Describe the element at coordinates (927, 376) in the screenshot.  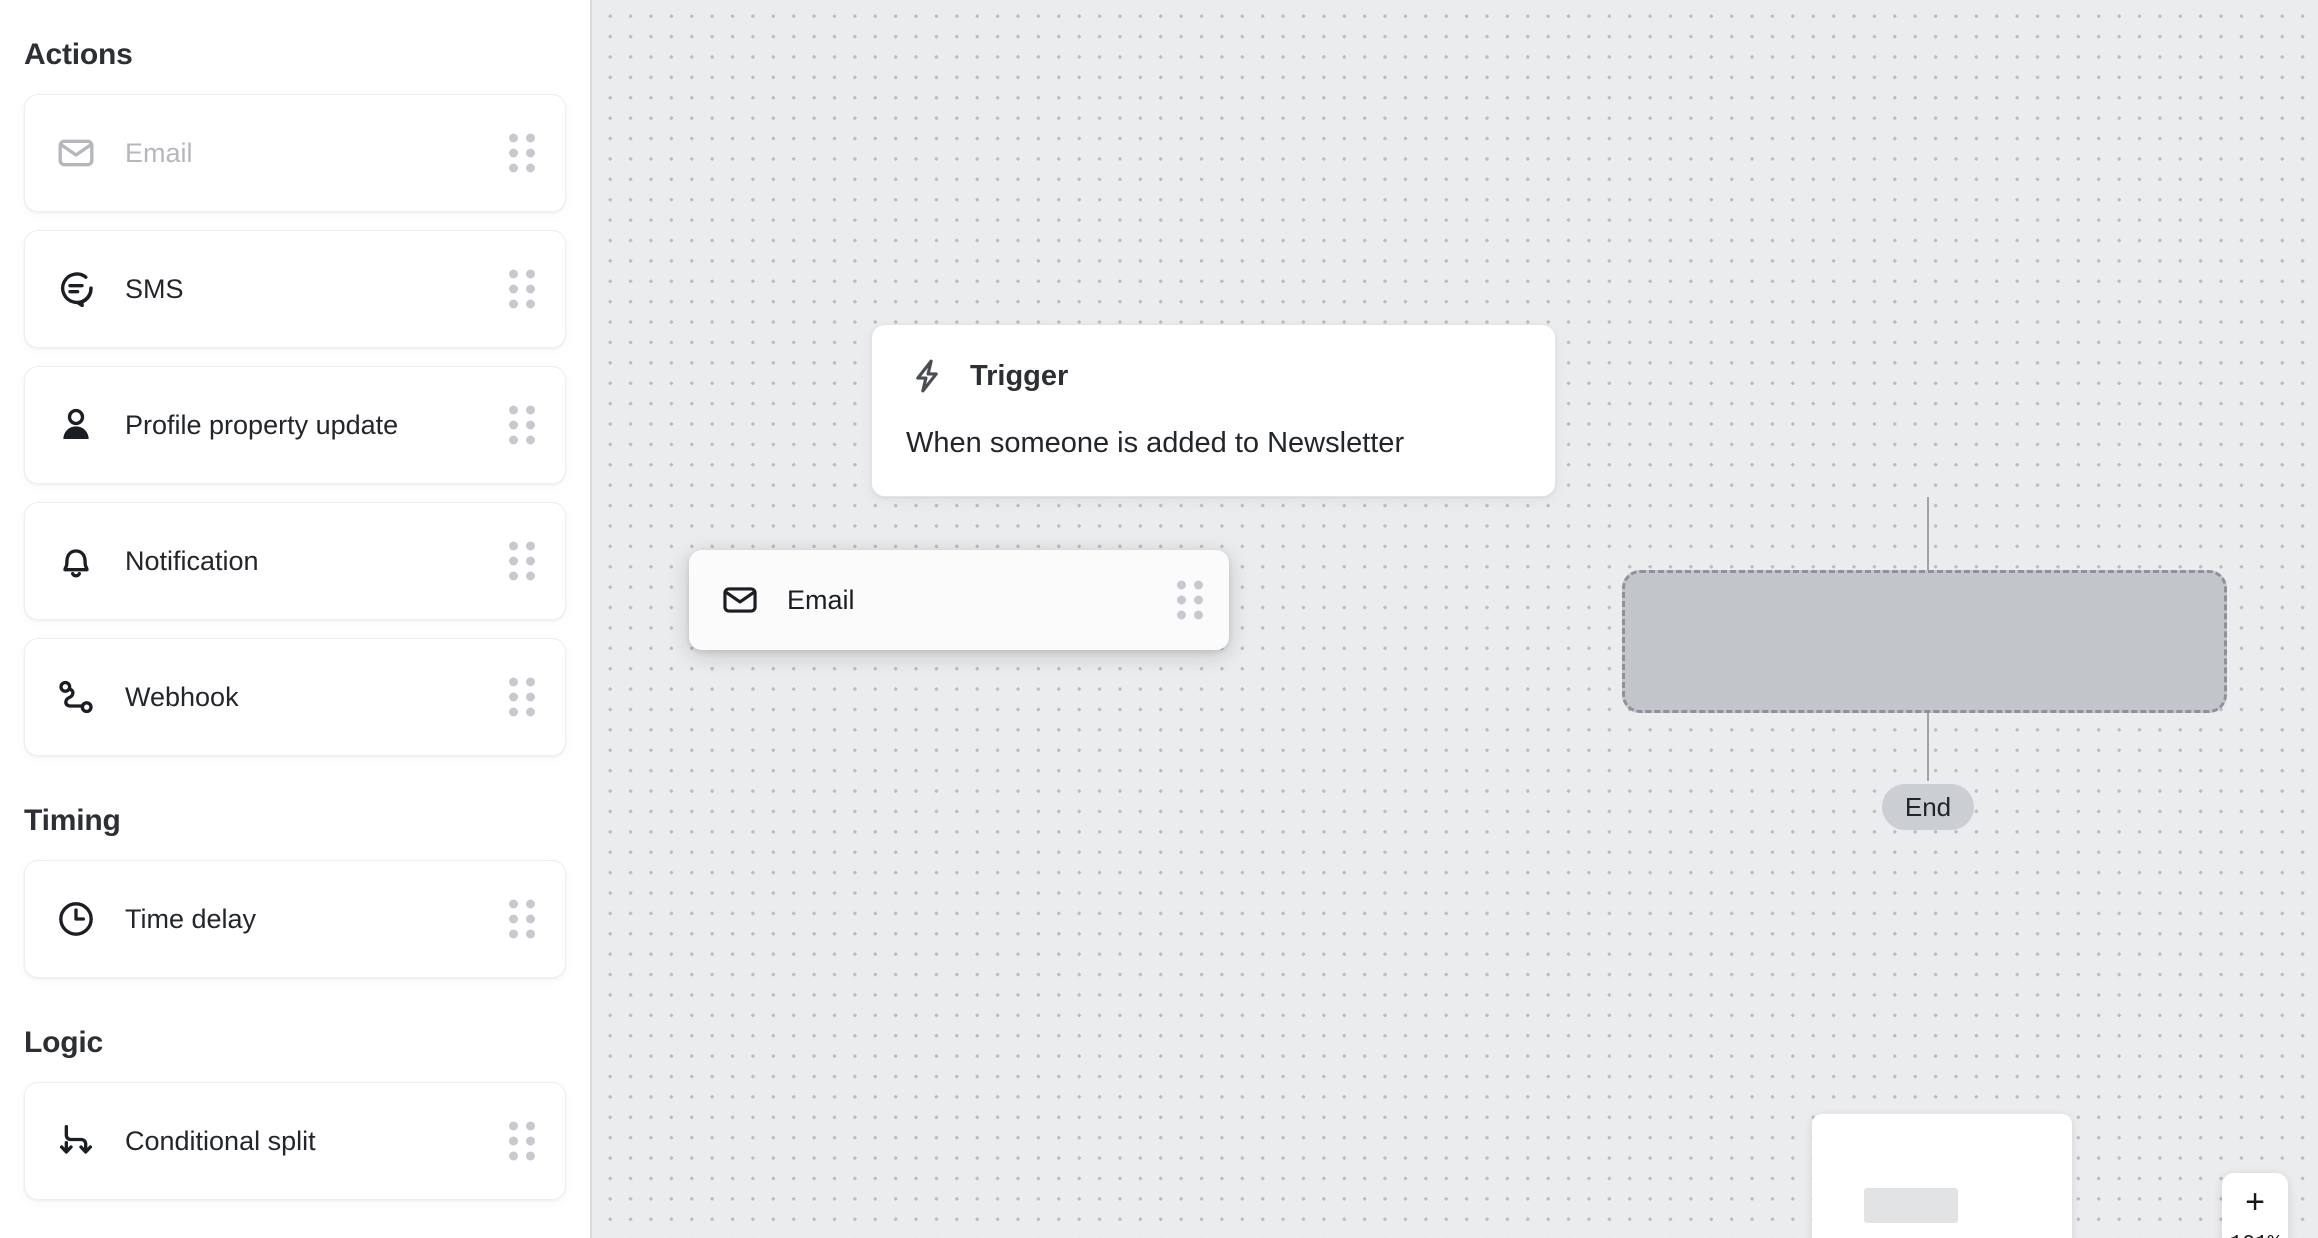
I see `lightning-bolt-icon` at that location.